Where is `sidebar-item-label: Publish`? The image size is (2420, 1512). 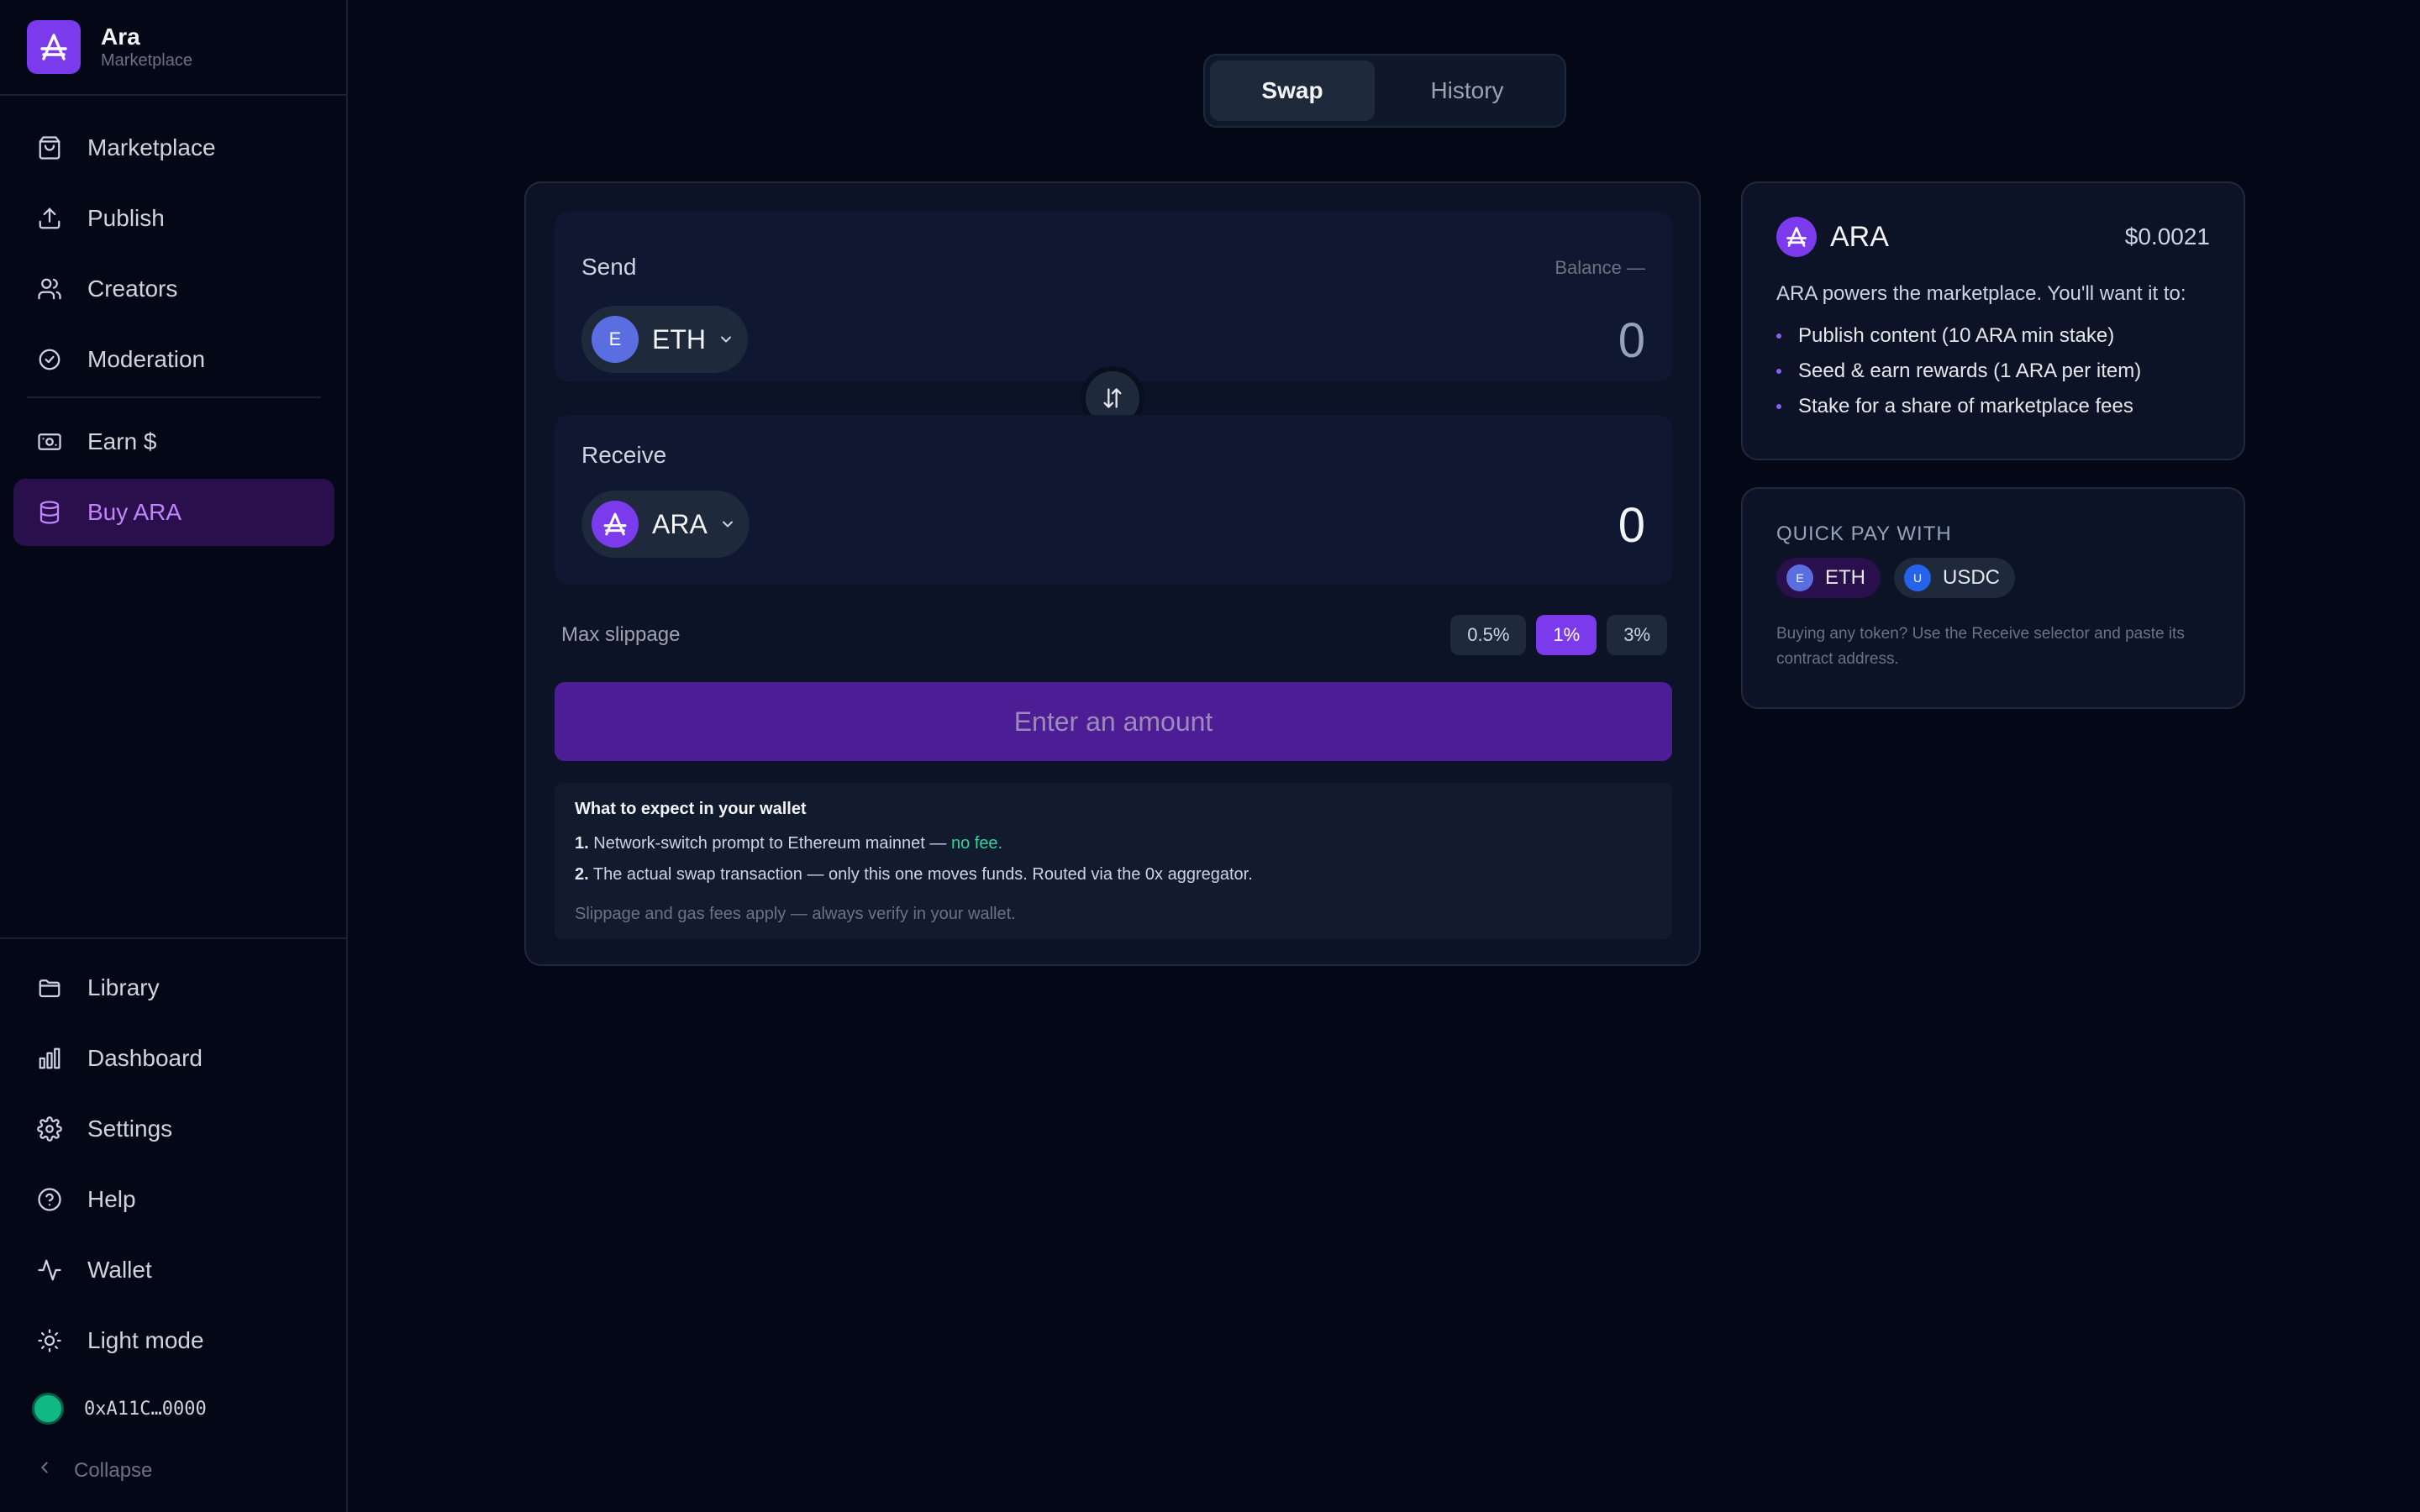
sidebar-item-label: Publish is located at coordinates (126, 218).